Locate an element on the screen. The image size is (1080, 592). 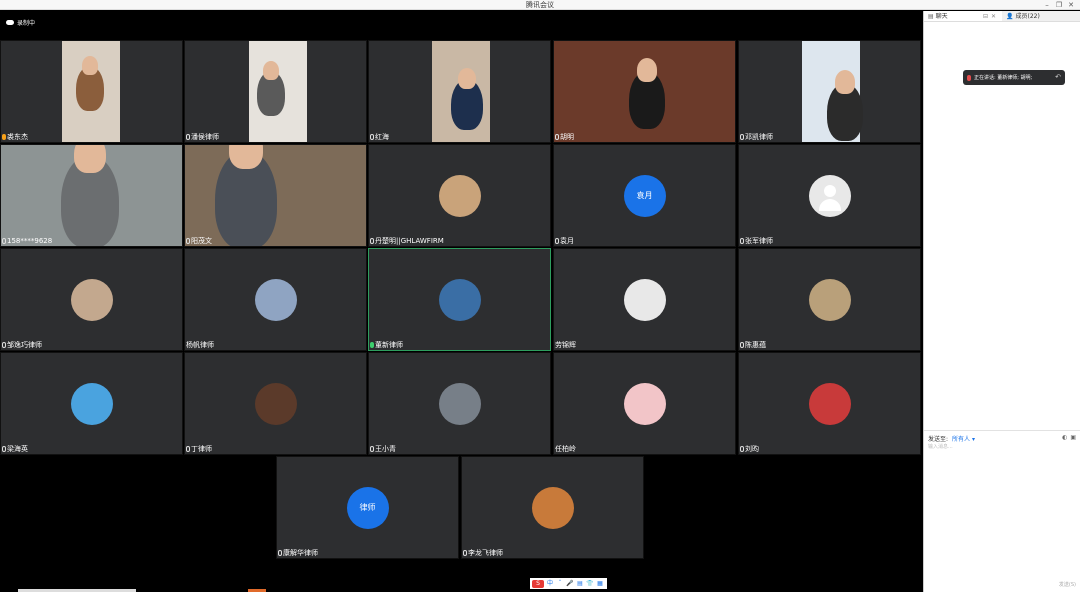
keyboard-icon: ▤ is located at coordinates (580, 584).